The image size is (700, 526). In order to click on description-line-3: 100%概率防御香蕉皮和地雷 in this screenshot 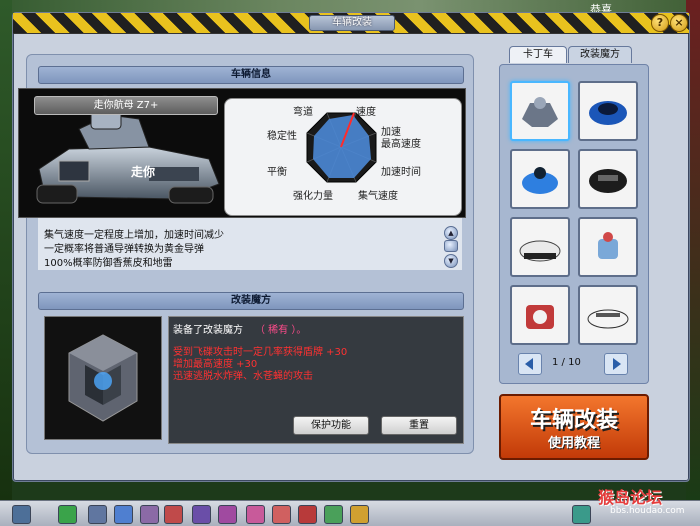, I will do `click(108, 263)`.